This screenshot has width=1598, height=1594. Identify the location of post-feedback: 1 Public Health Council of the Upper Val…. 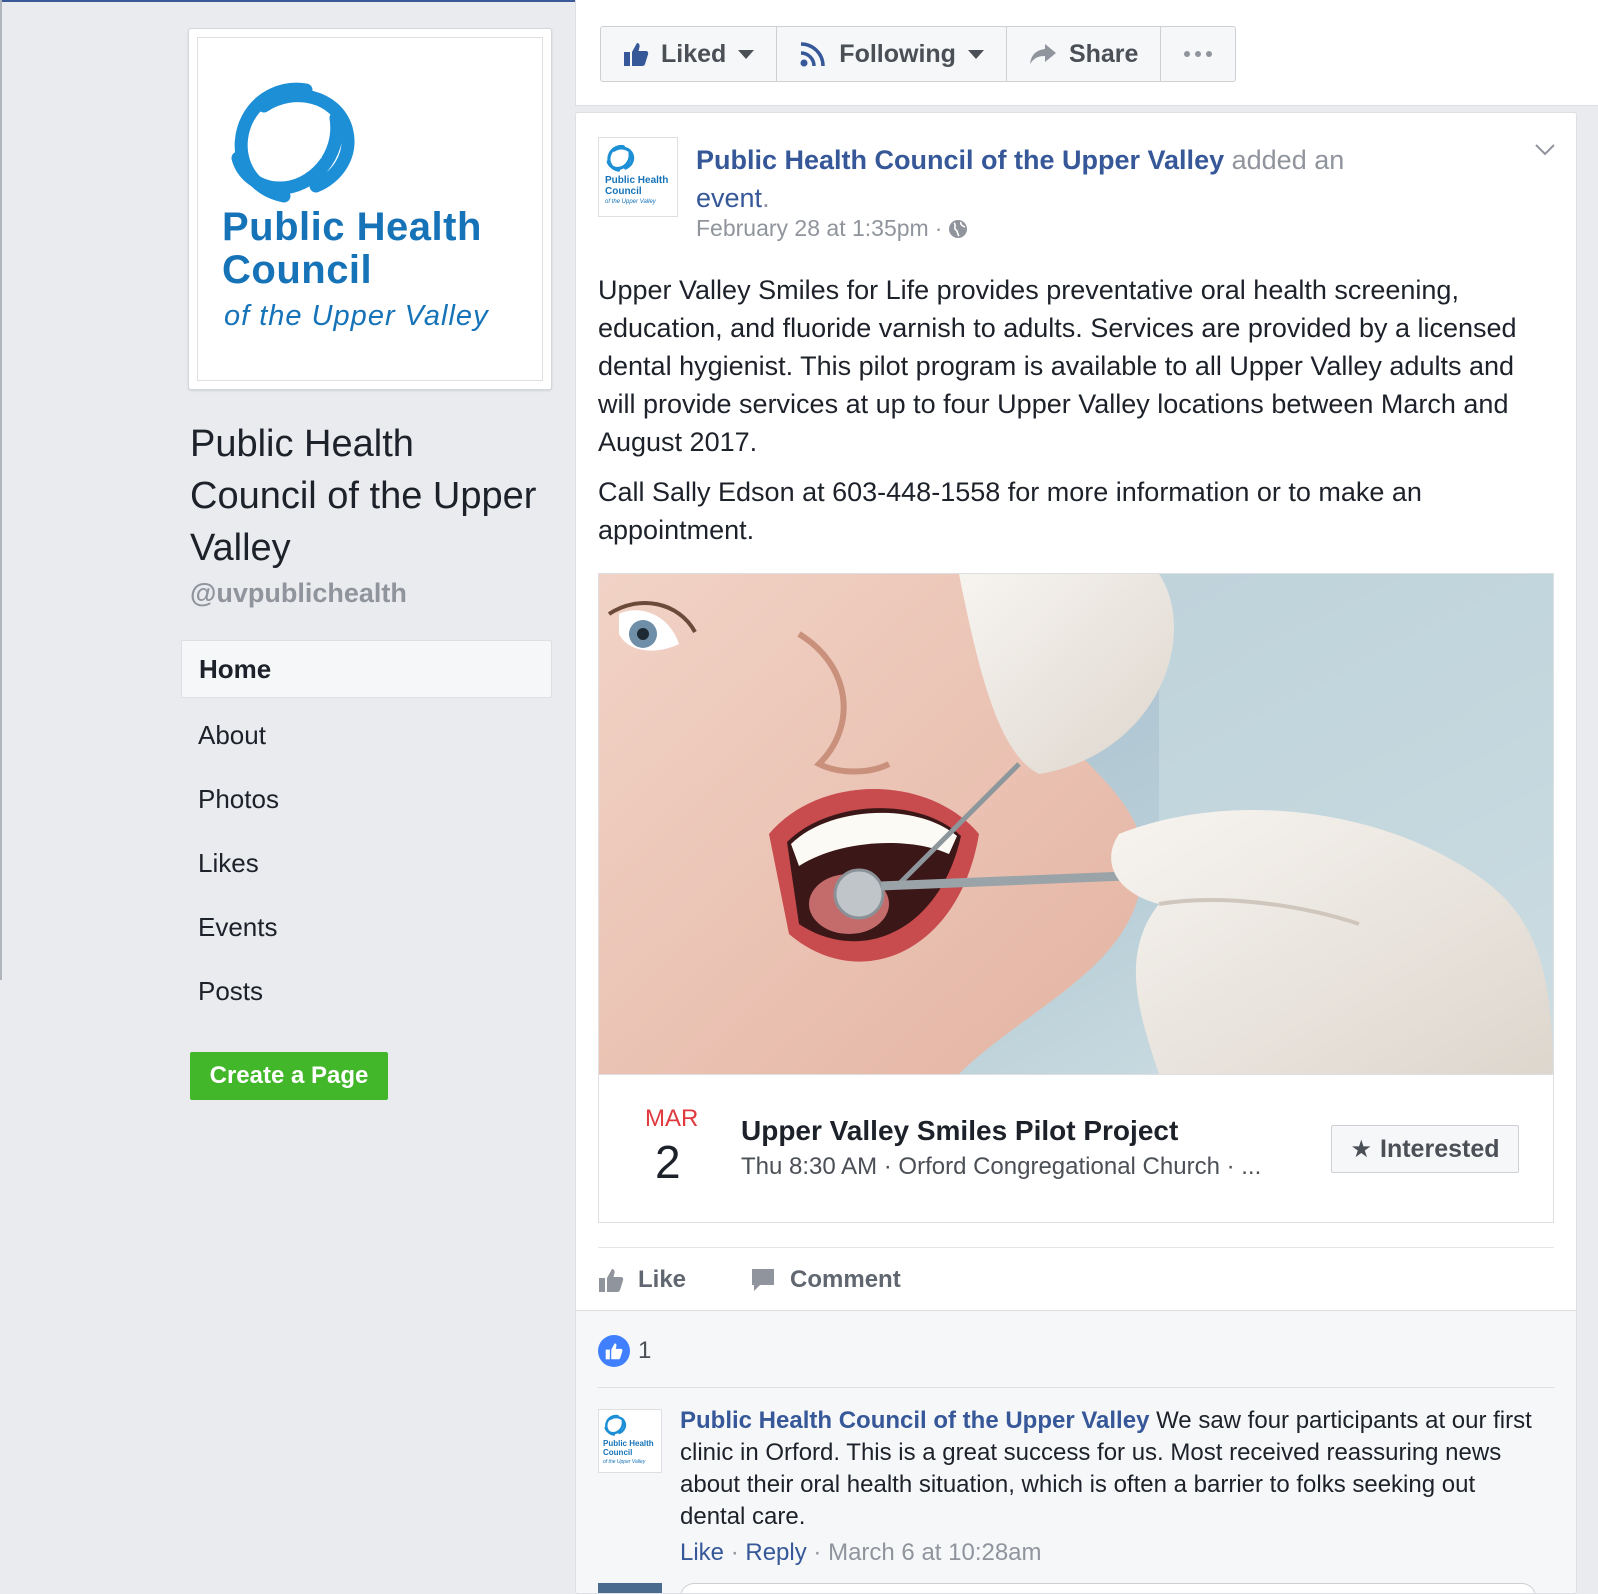
(1076, 1451).